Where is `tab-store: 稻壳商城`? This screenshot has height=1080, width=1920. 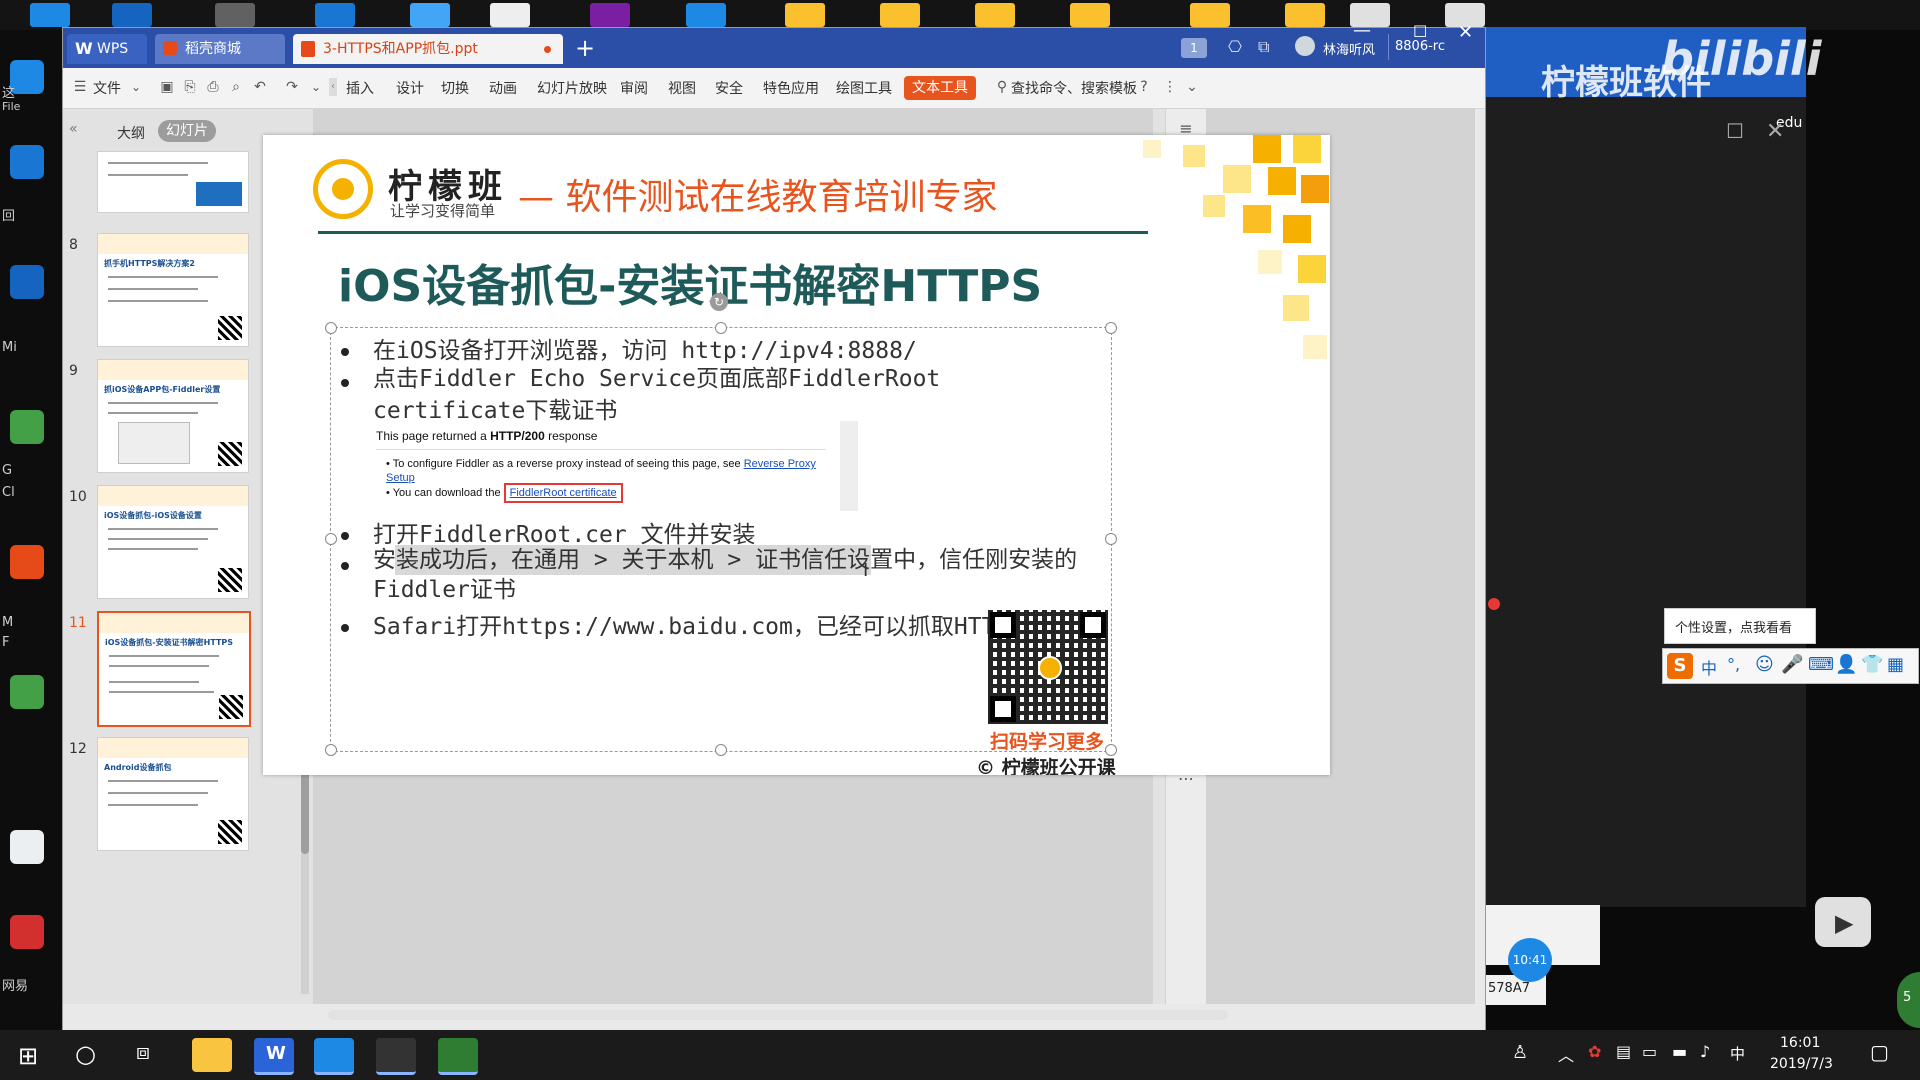
tab-store: 稻壳商城 is located at coordinates (220, 49).